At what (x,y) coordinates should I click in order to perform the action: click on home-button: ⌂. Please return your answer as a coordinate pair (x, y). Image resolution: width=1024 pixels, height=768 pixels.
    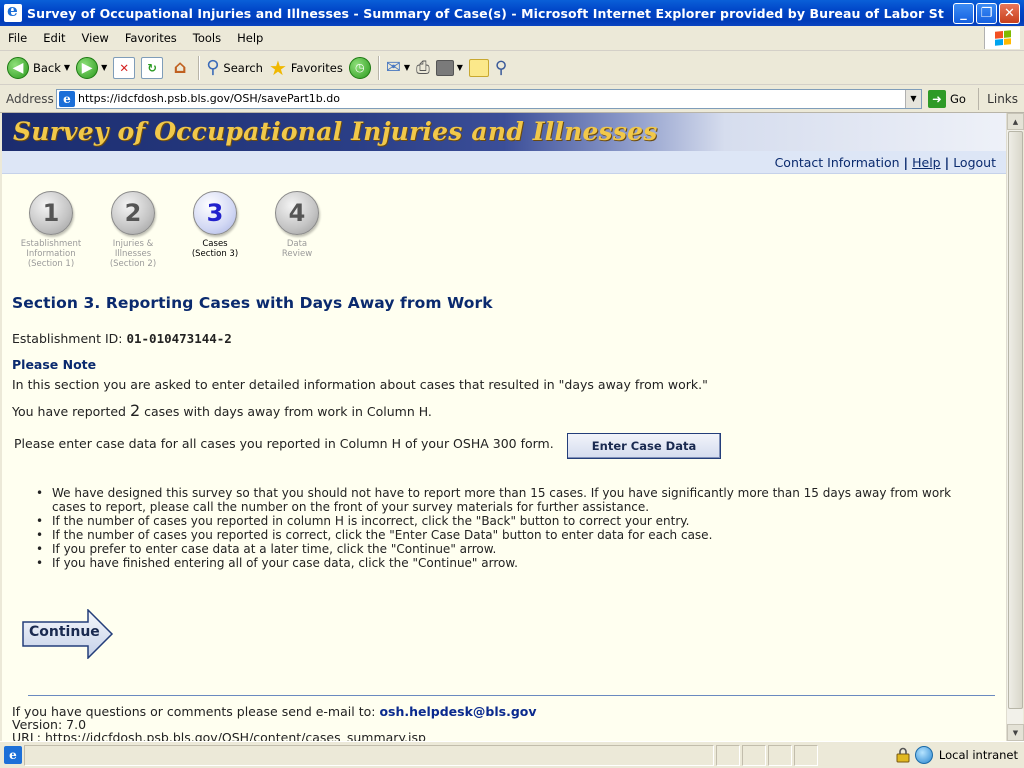
    Looking at the image, I should click on (180, 68).